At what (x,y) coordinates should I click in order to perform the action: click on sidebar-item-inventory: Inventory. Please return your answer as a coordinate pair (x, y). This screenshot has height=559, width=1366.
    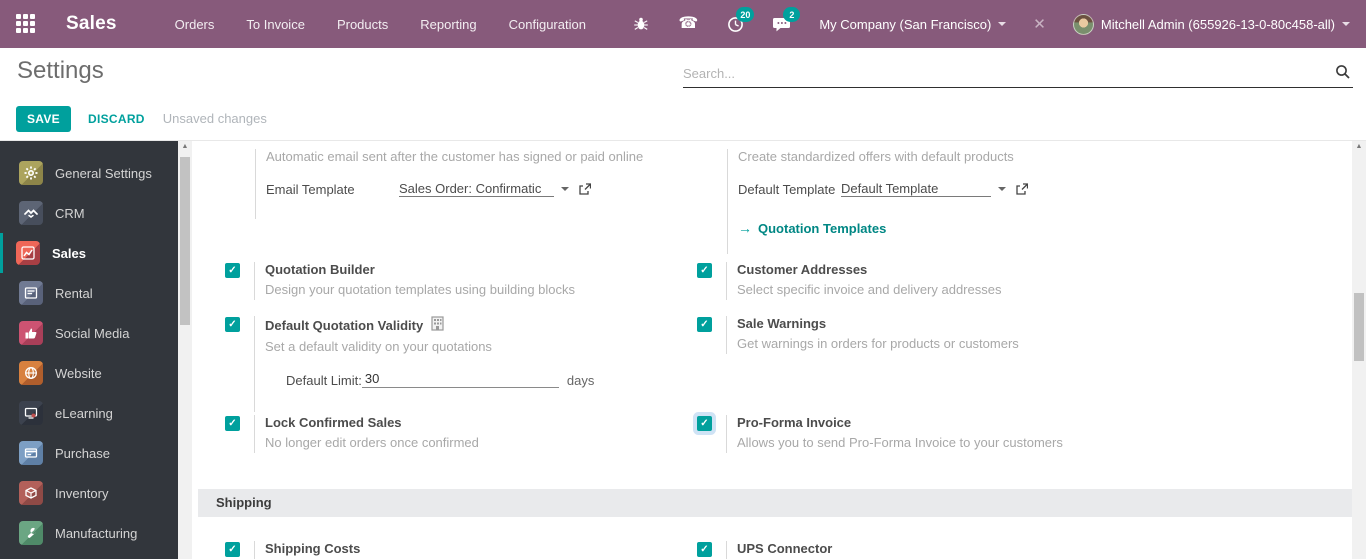
    Looking at the image, I should click on (89, 493).